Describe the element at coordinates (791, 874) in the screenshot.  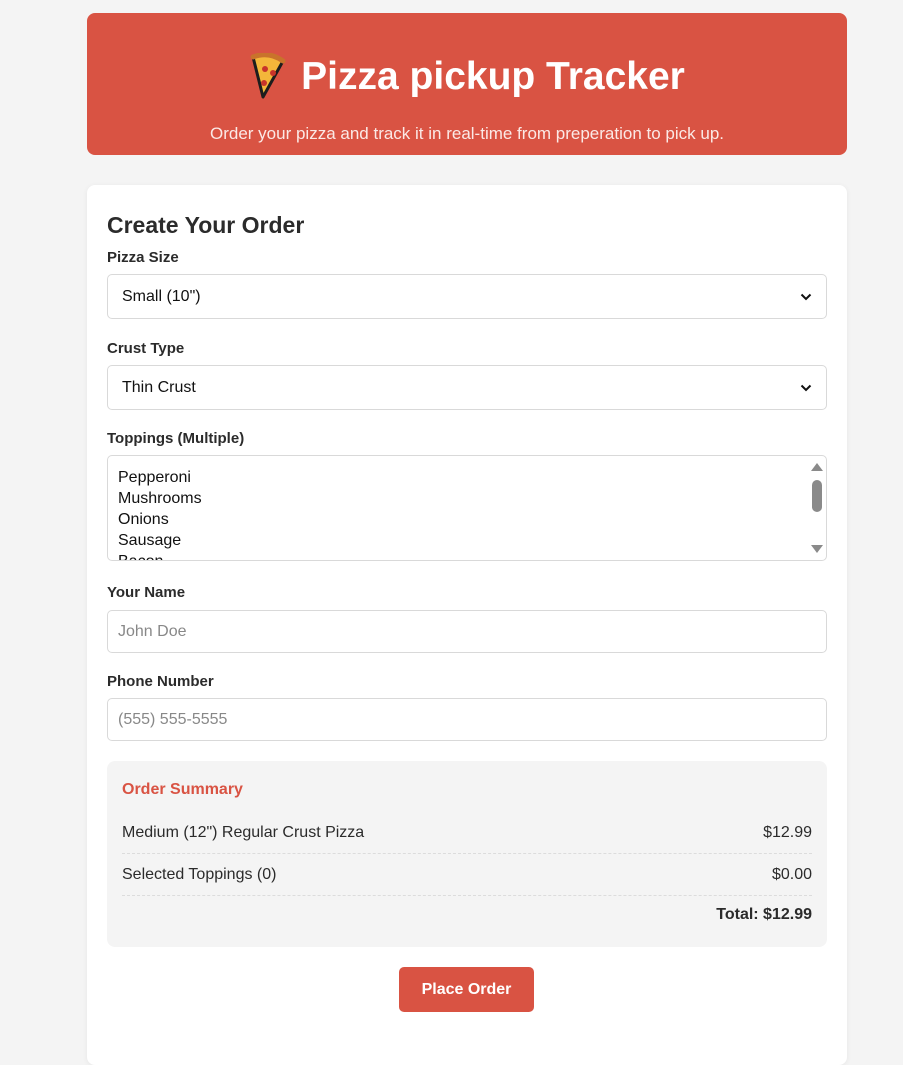
I see `summary-item-price: $0.00` at that location.